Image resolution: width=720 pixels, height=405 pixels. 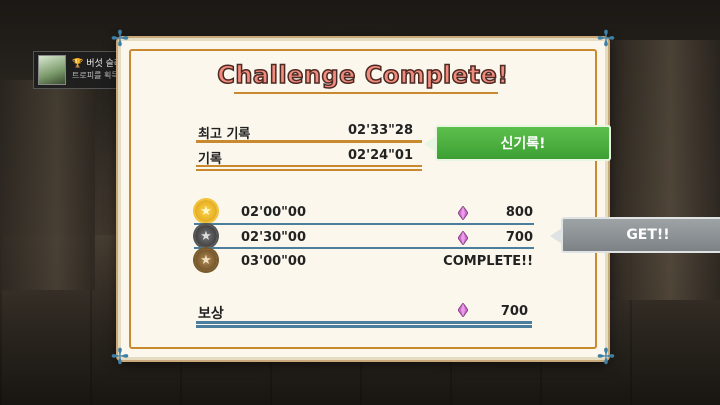 I want to click on new-record-callout: 신기록!, so click(x=517, y=143).